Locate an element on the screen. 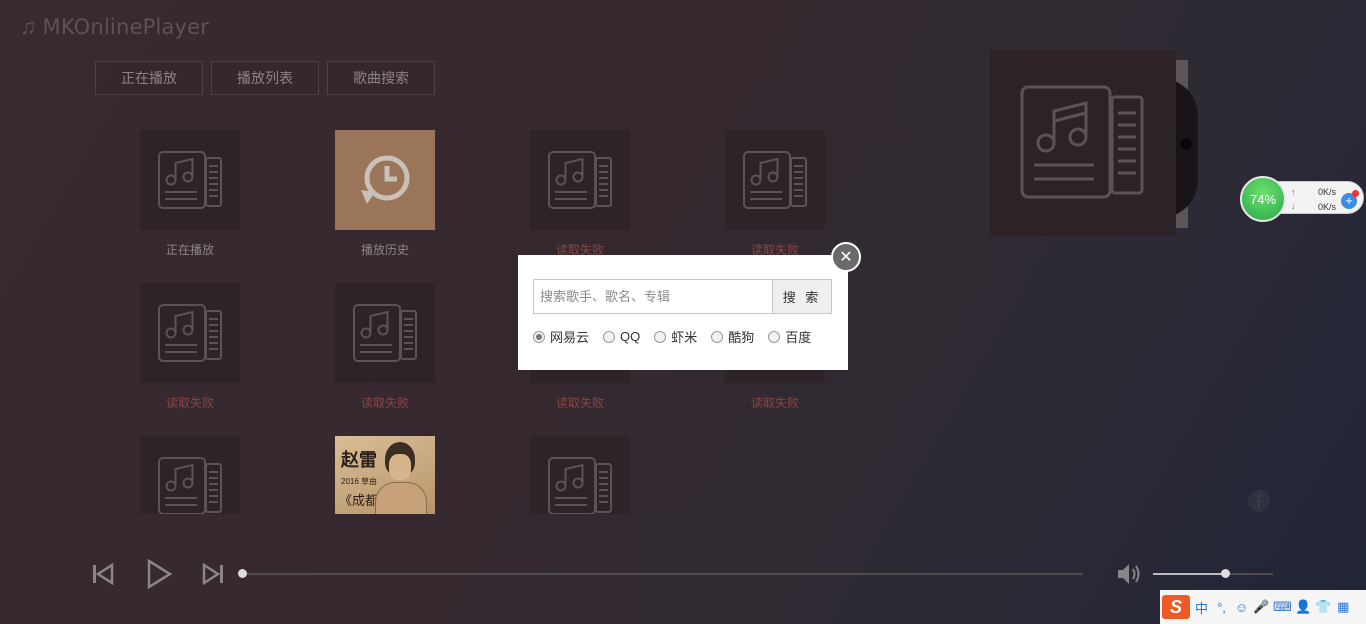  app-title: MKOnlinePlayer is located at coordinates (126, 27).